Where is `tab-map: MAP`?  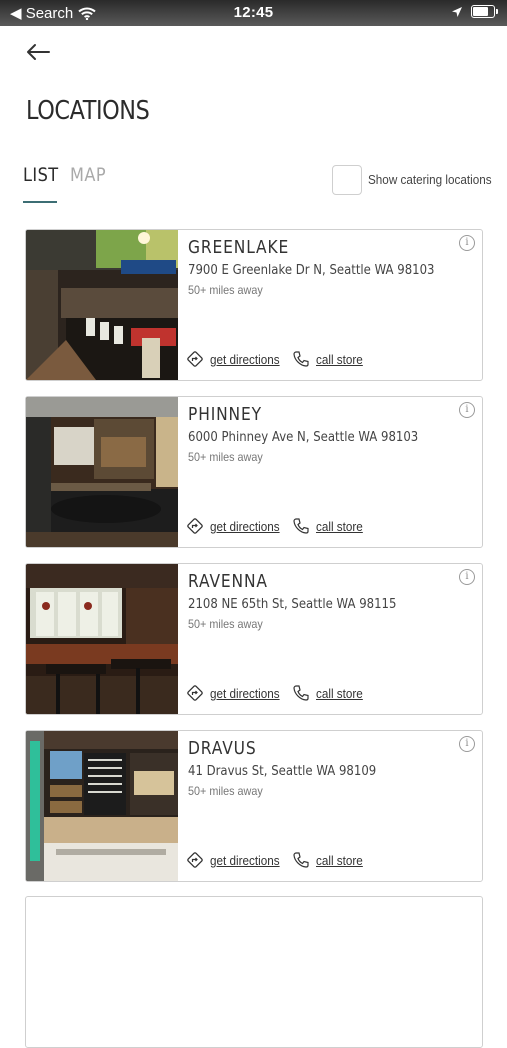
tab-map: MAP is located at coordinates (88, 175).